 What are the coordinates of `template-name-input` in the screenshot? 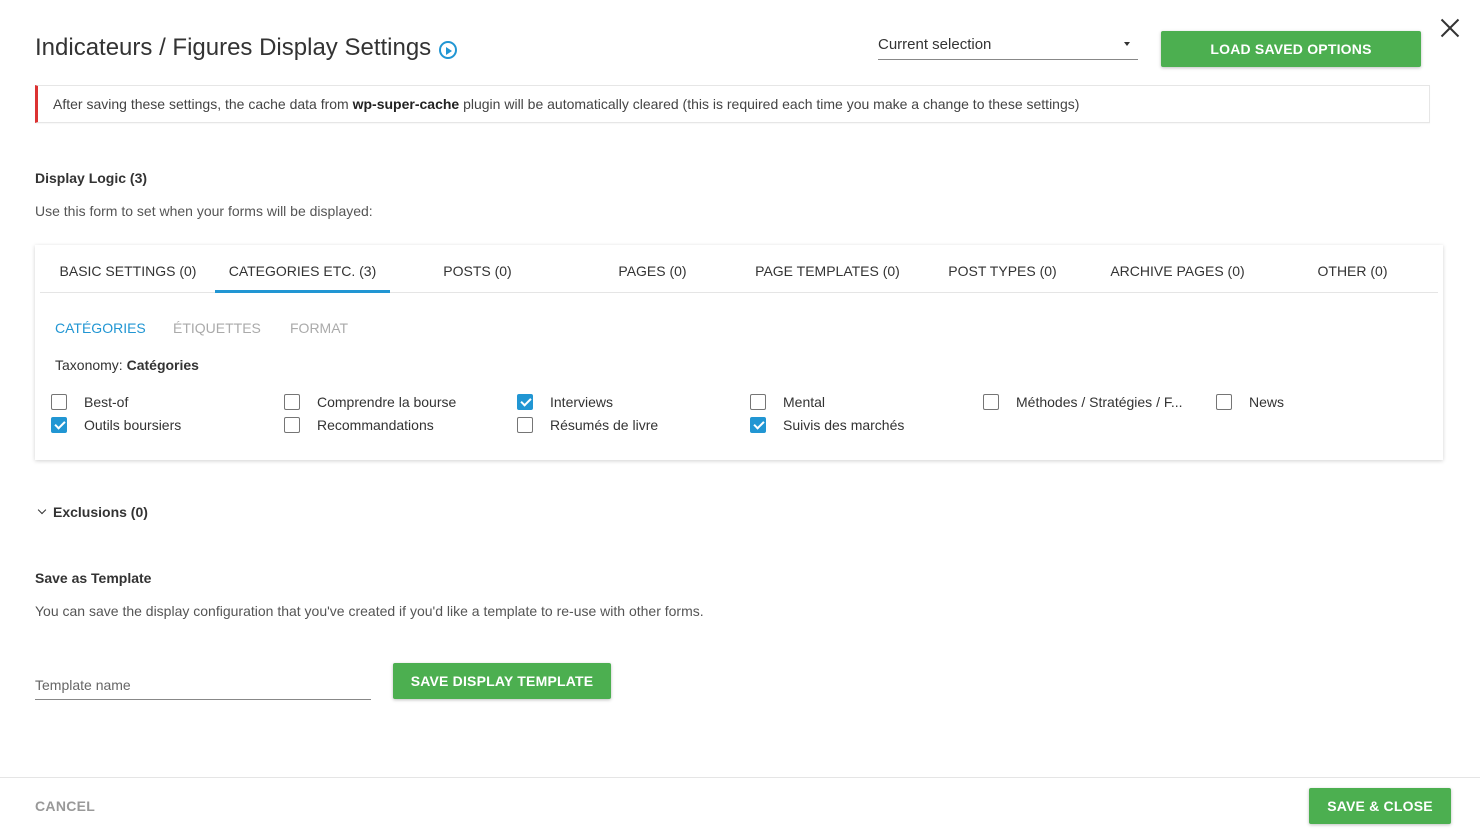 It's located at (203, 685).